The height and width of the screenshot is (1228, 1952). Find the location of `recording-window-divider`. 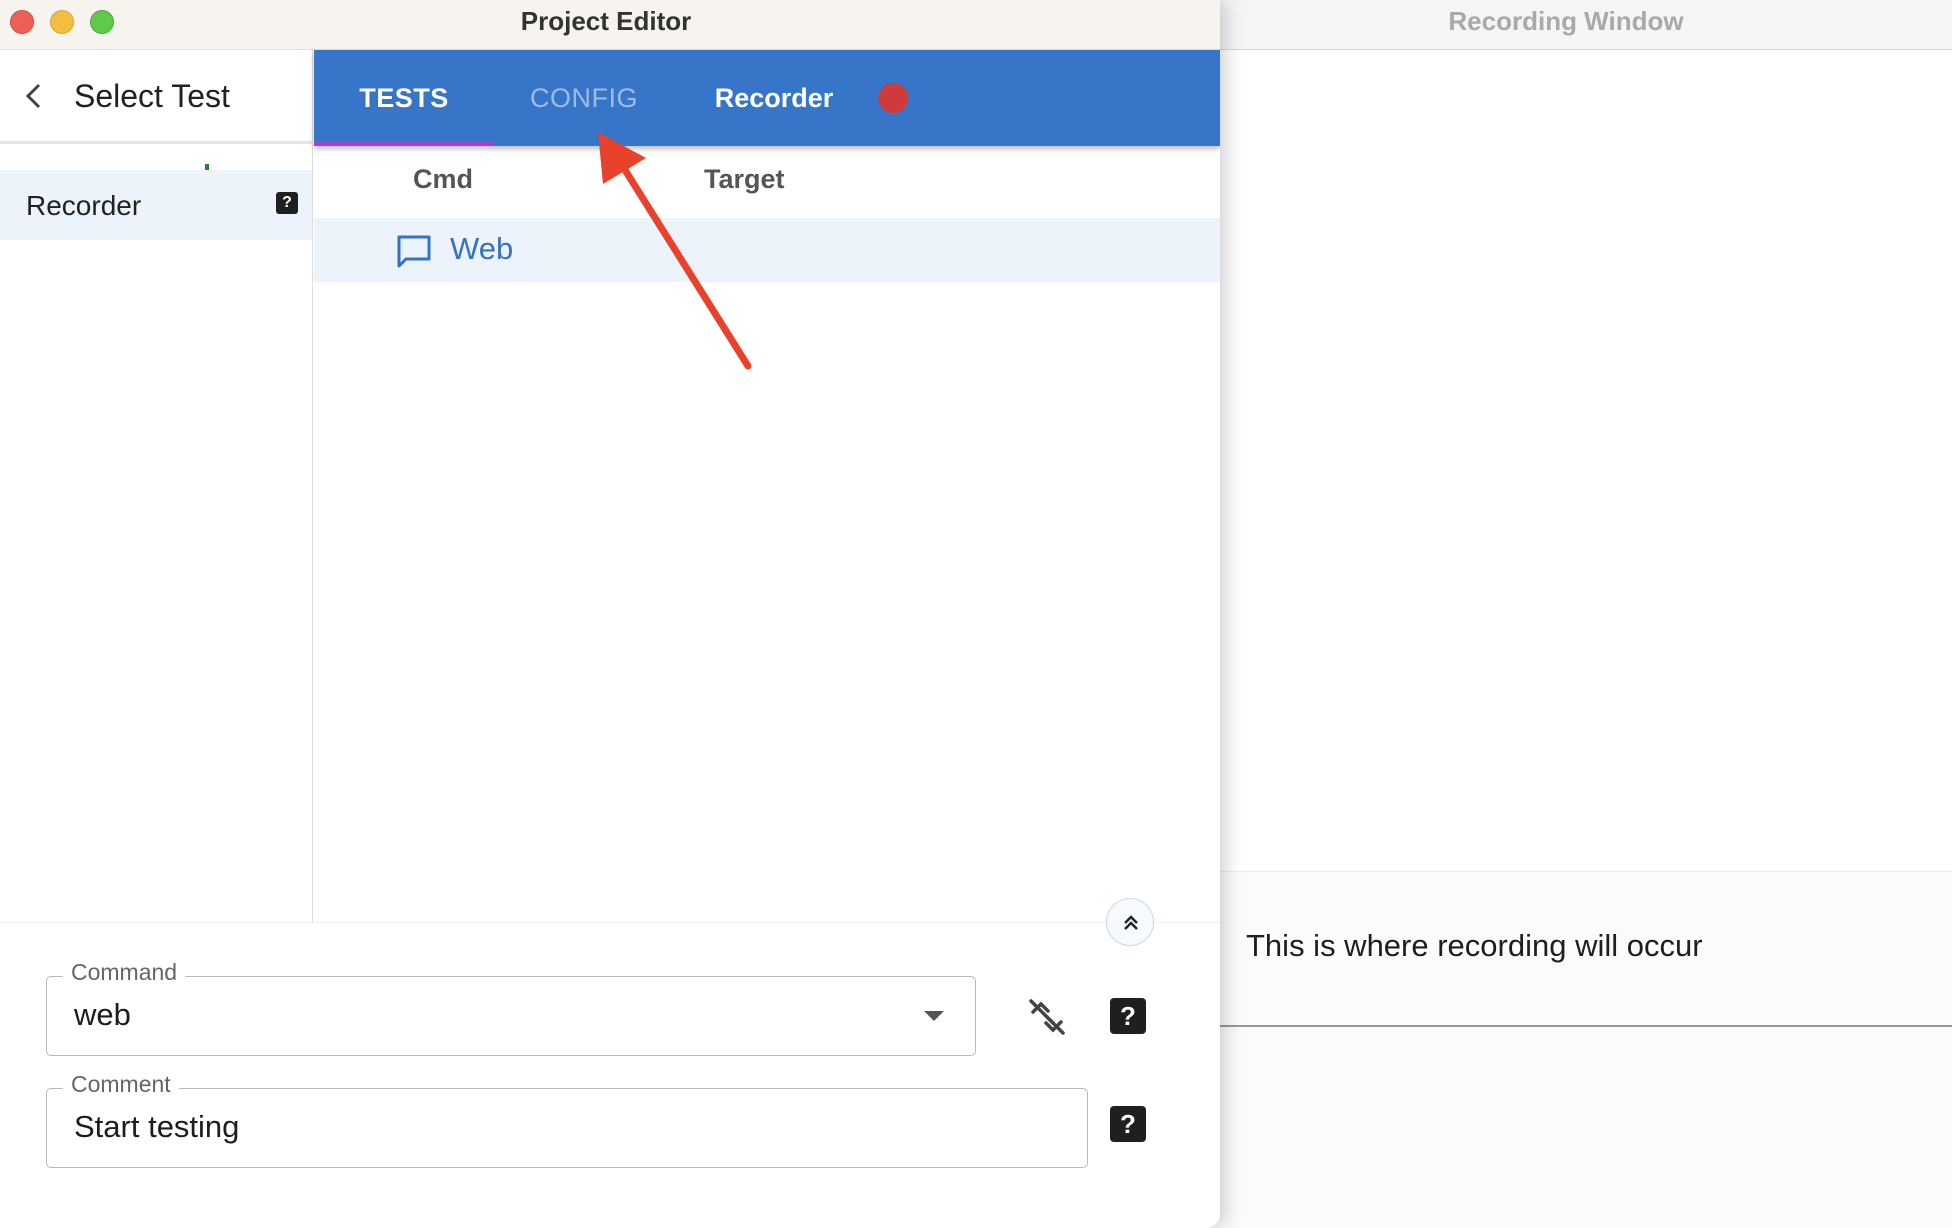

recording-window-divider is located at coordinates (1566, 1026).